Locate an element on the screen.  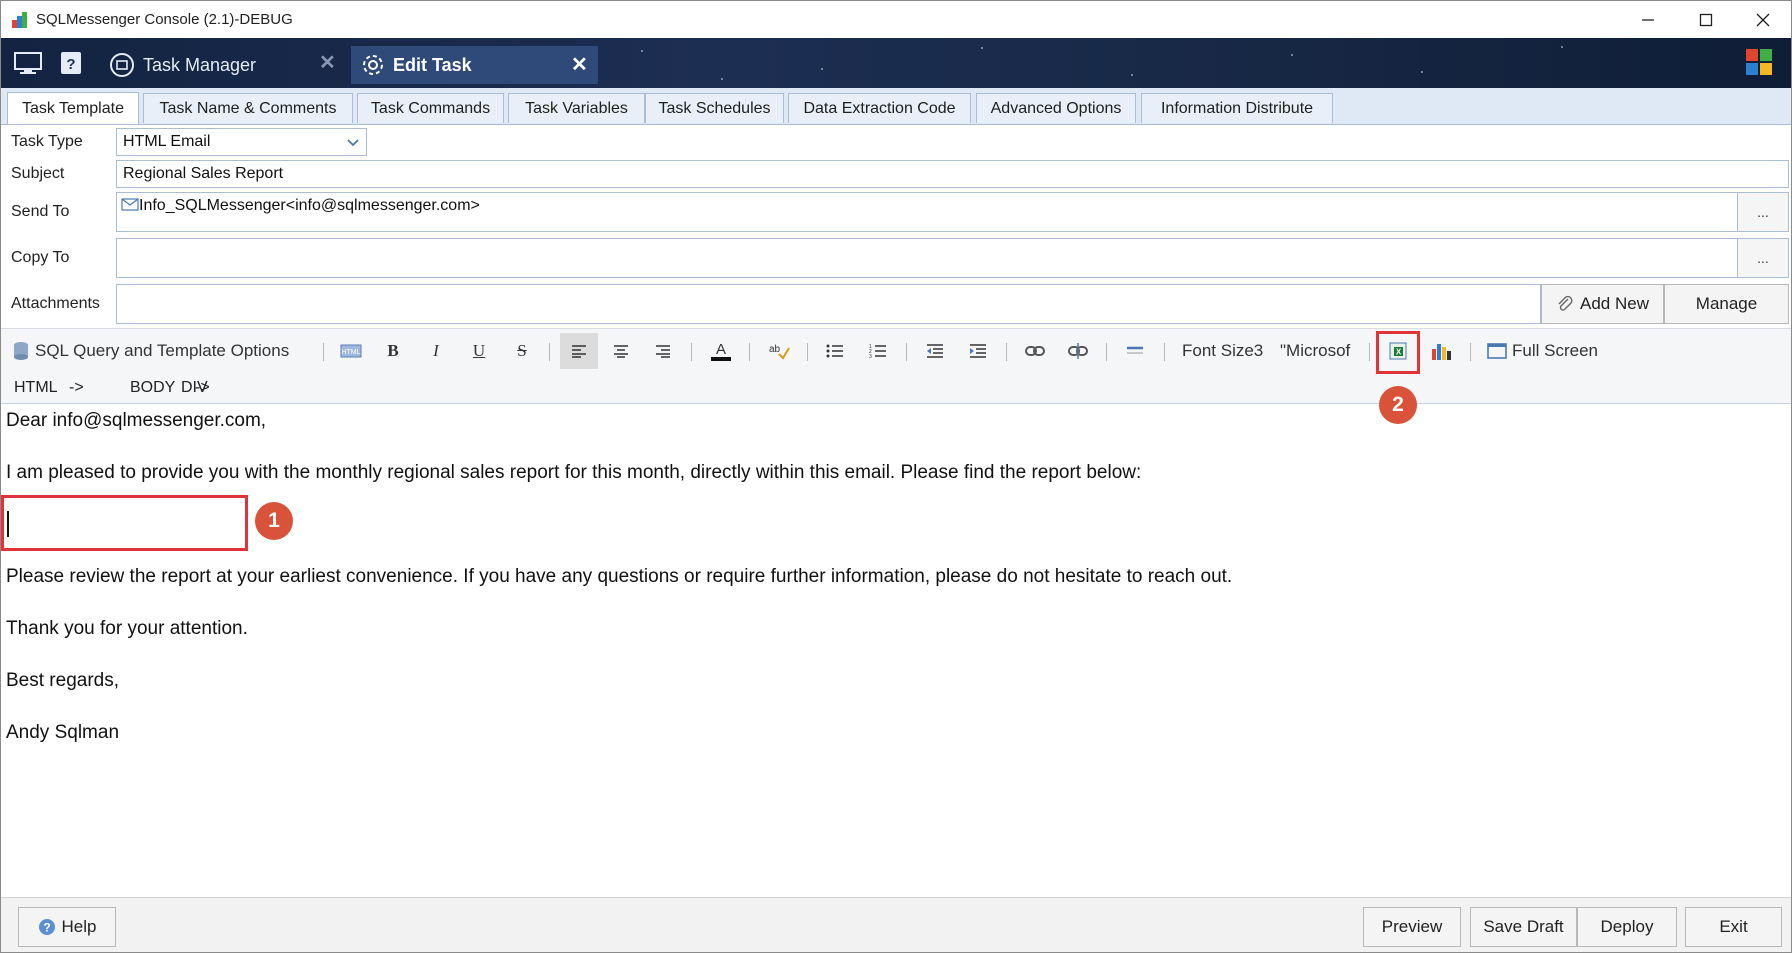
tab-information-distribute: Information Distribute is located at coordinates (1237, 108).